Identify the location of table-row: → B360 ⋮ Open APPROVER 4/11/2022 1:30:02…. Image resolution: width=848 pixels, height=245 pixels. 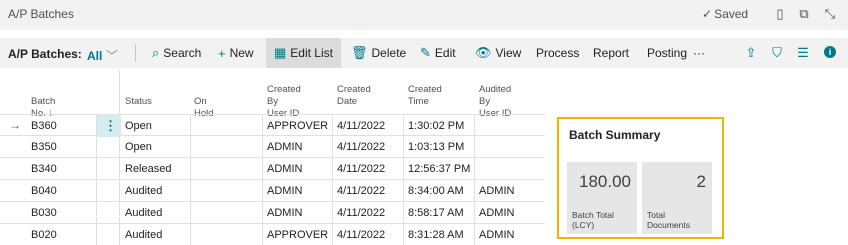
(272, 125).